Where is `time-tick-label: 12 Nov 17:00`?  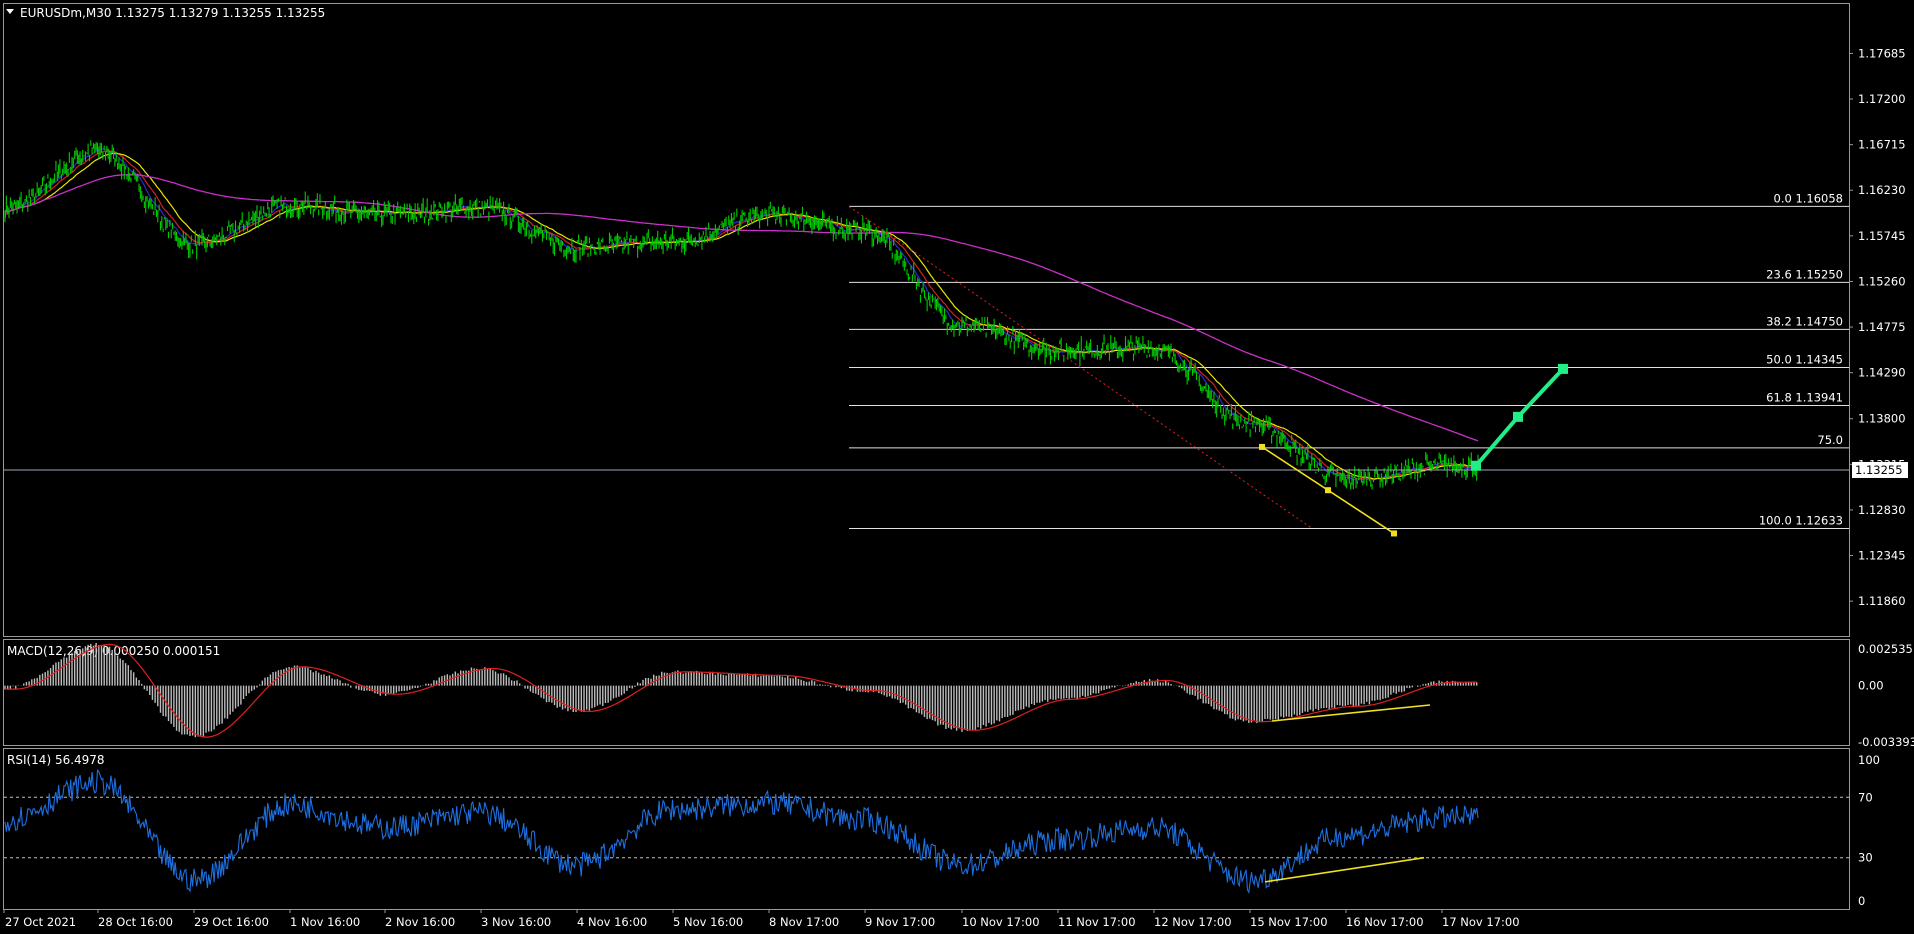
time-tick-label: 12 Nov 17:00 is located at coordinates (1193, 922).